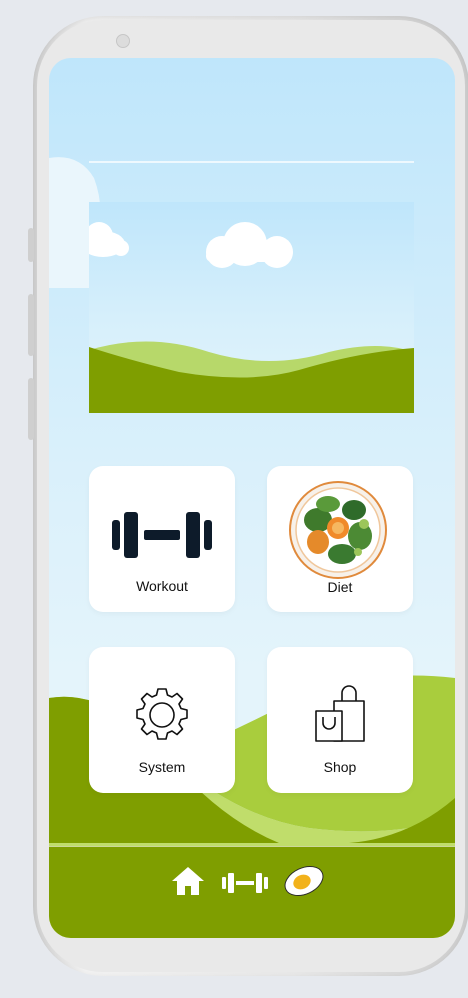 The width and height of the screenshot is (468, 998). I want to click on system-card: System, so click(162, 720).